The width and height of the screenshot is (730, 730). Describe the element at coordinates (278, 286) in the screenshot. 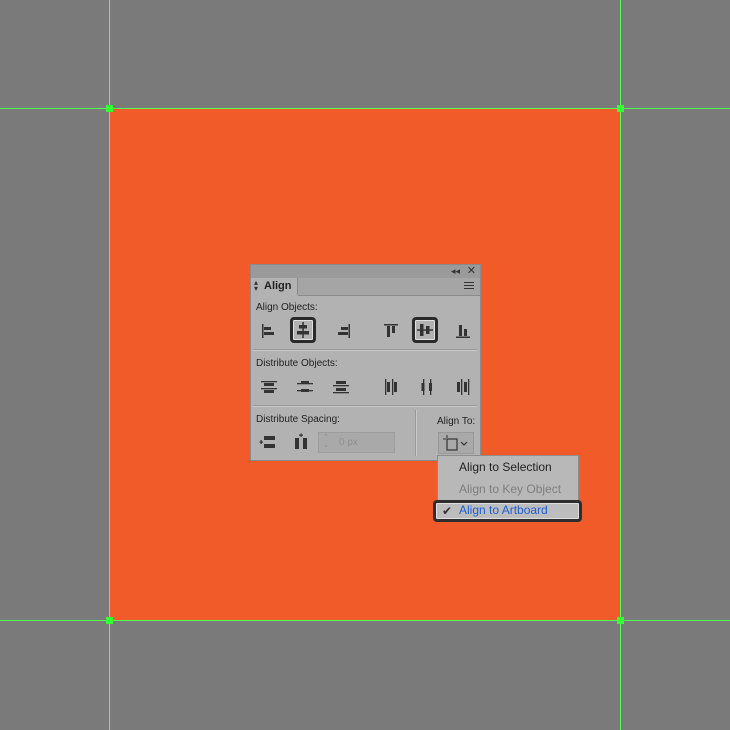

I see `tab-label: Align` at that location.